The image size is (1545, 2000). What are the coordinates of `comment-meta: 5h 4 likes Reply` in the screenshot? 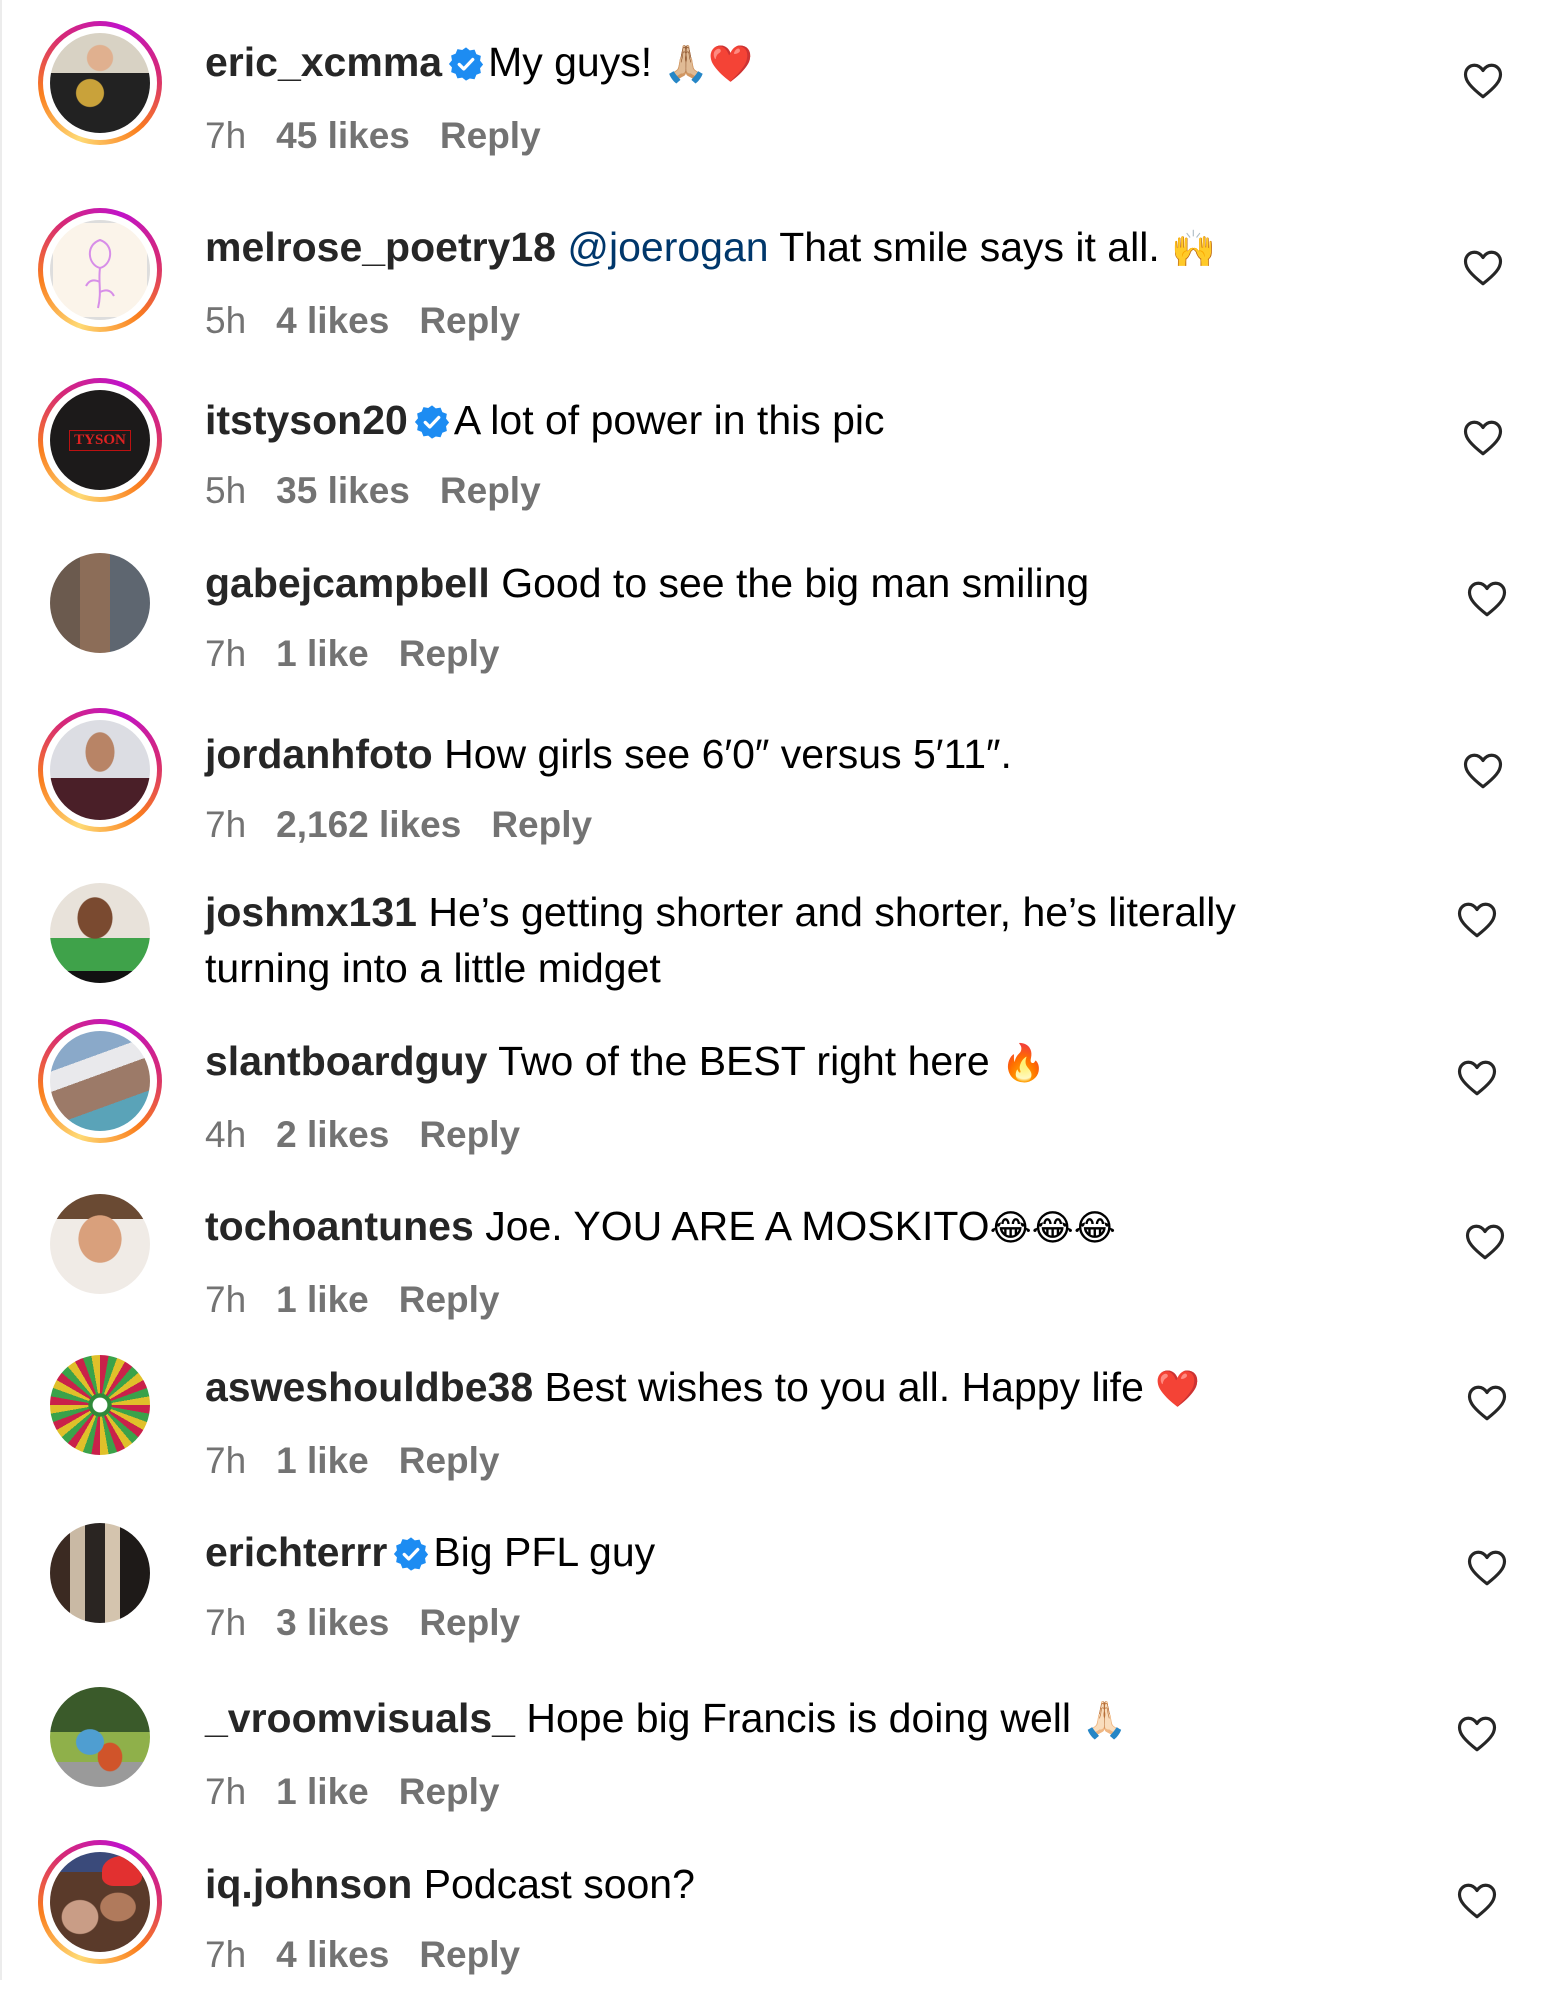 It's located at (780, 321).